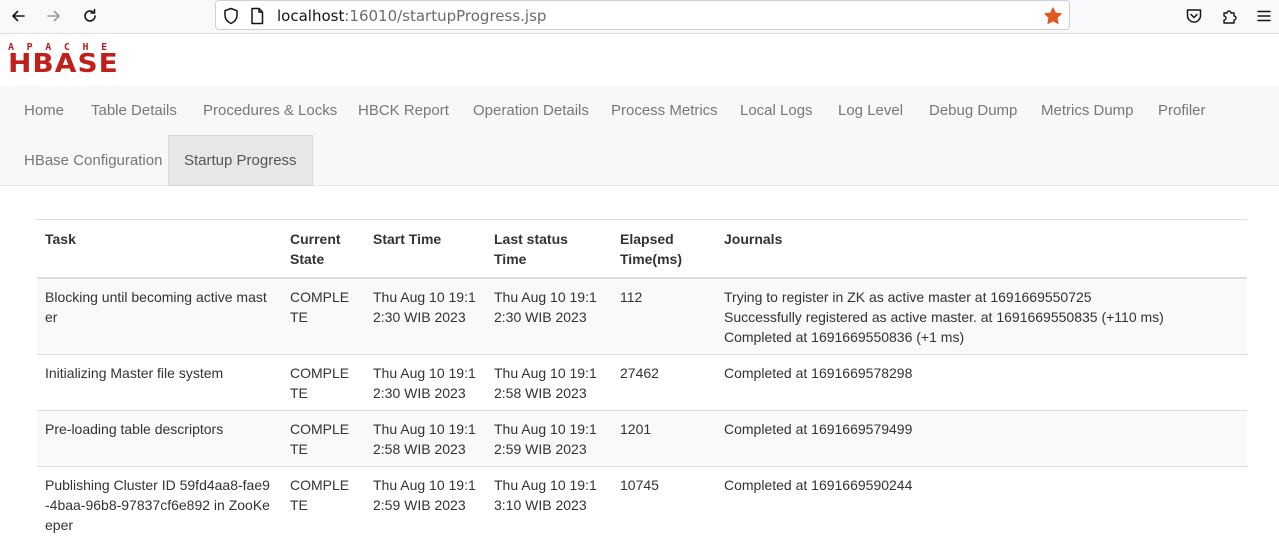 The image size is (1279, 542). Describe the element at coordinates (870, 111) in the screenshot. I see `nav-log-level: Log Level` at that location.